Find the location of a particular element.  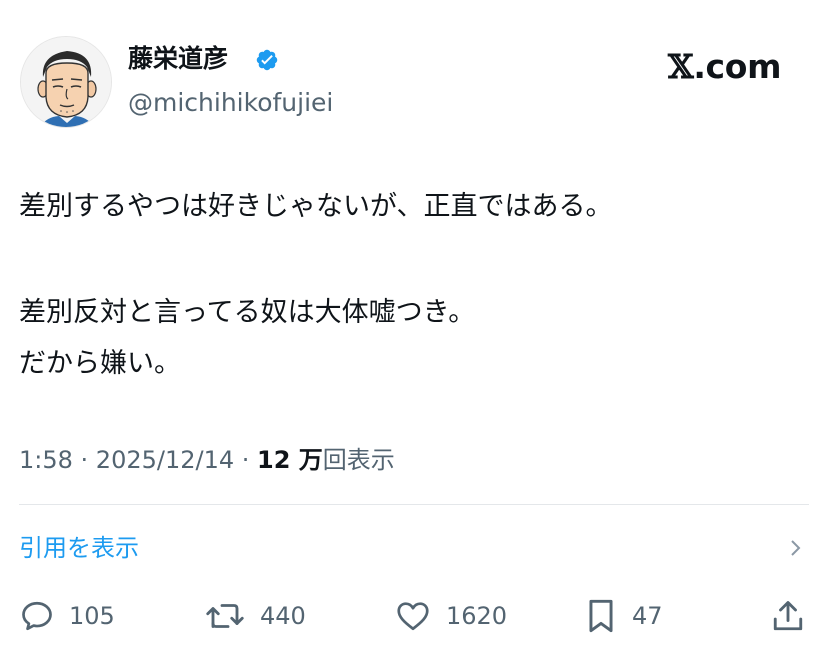

repost-count: 440 is located at coordinates (283, 616).